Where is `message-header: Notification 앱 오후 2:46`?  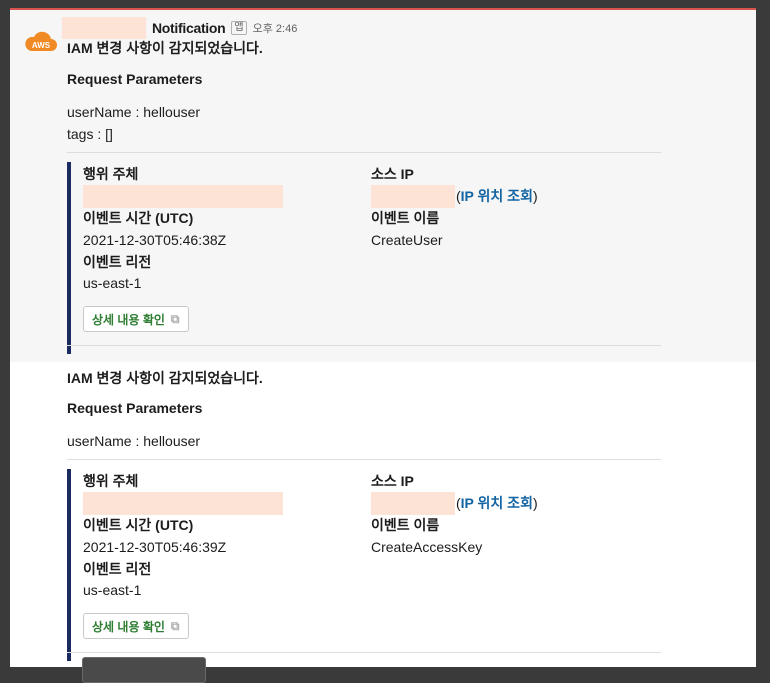
message-header: Notification 앱 오후 2:46 is located at coordinates (180, 28).